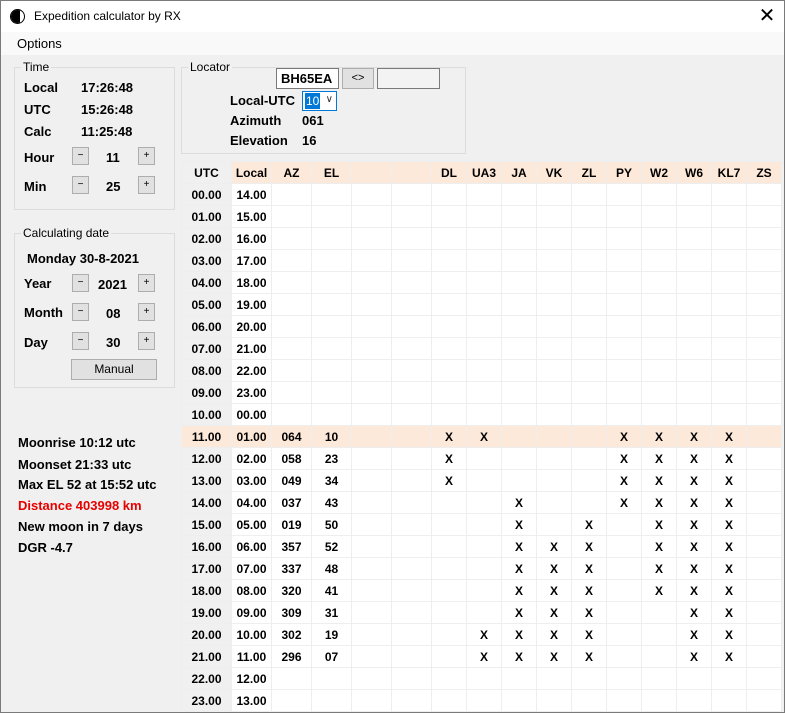 This screenshot has height=713, width=785. I want to click on swap-button: <>, so click(358, 78).